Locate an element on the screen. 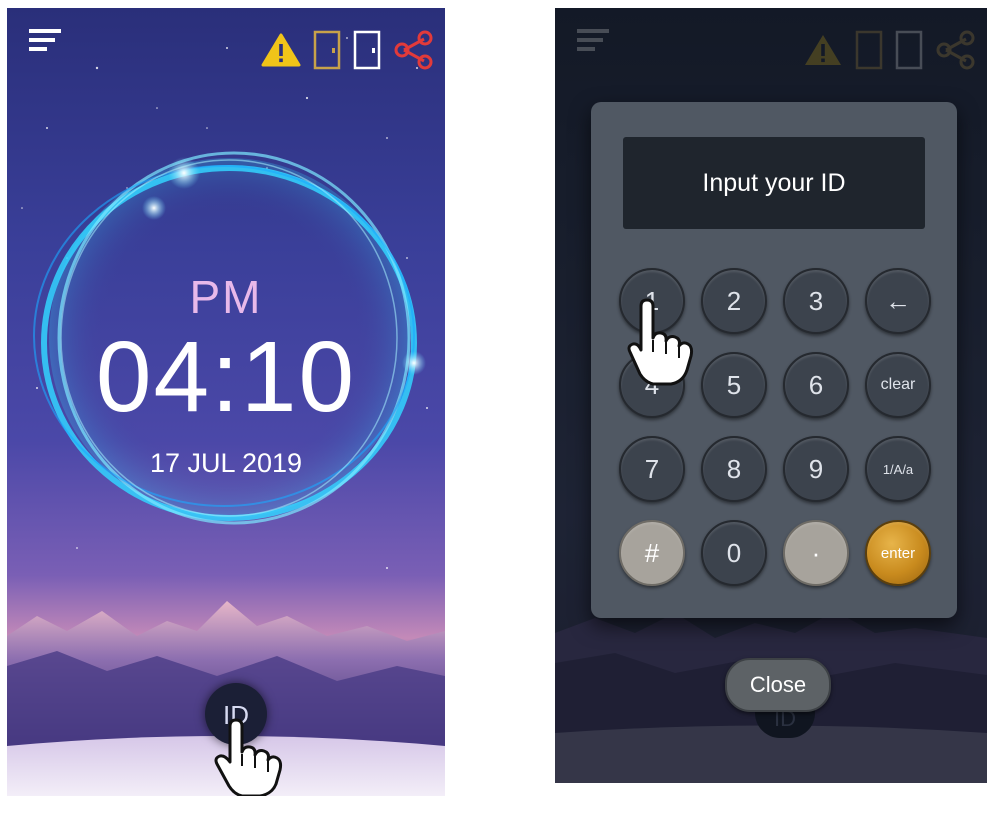 This screenshot has width=987, height=815. key-clear: clear is located at coordinates (898, 385).